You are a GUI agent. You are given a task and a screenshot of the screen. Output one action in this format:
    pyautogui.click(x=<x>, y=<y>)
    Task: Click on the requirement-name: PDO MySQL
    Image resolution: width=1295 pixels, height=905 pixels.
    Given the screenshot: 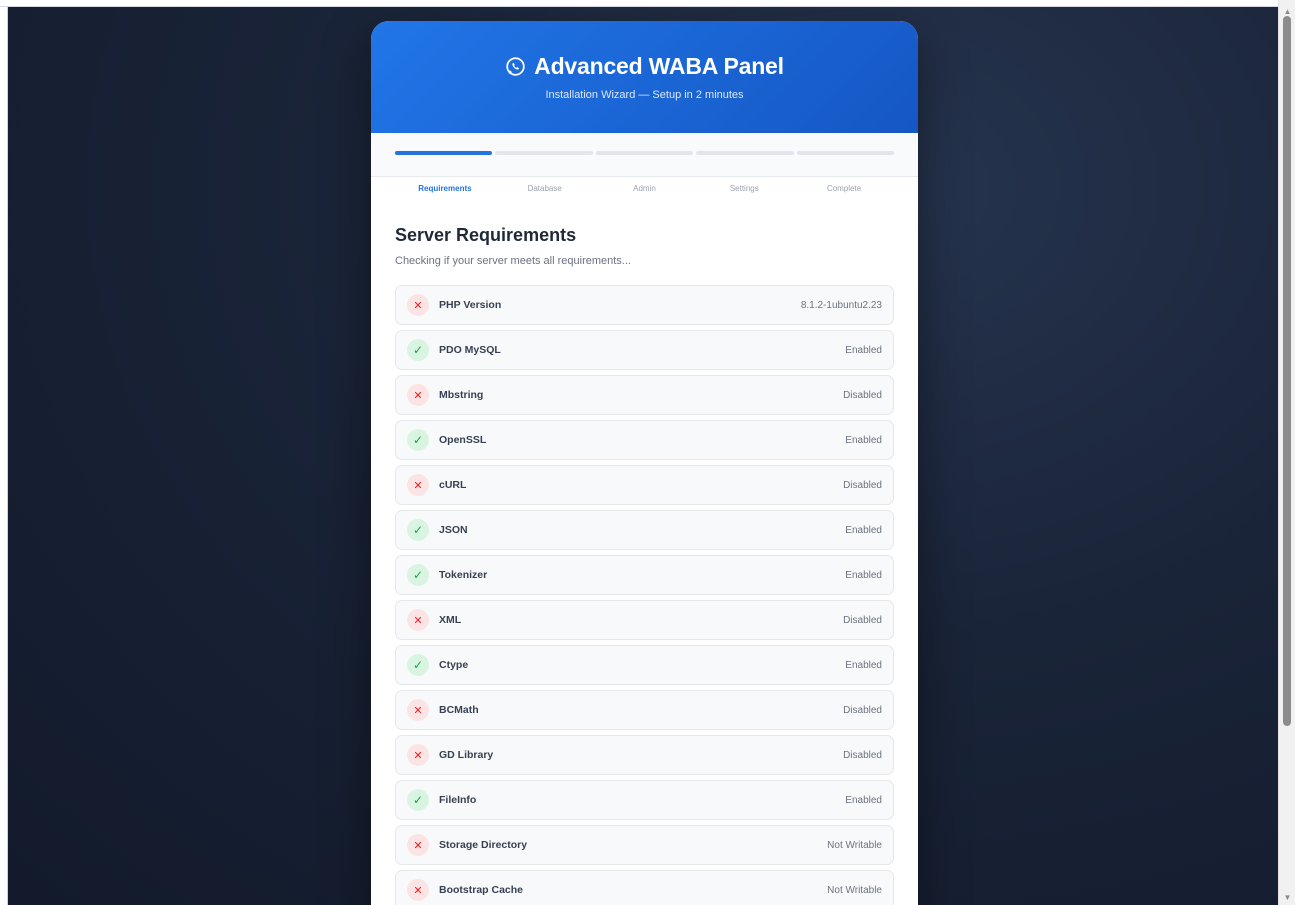 What is the action you would take?
    pyautogui.click(x=470, y=350)
    